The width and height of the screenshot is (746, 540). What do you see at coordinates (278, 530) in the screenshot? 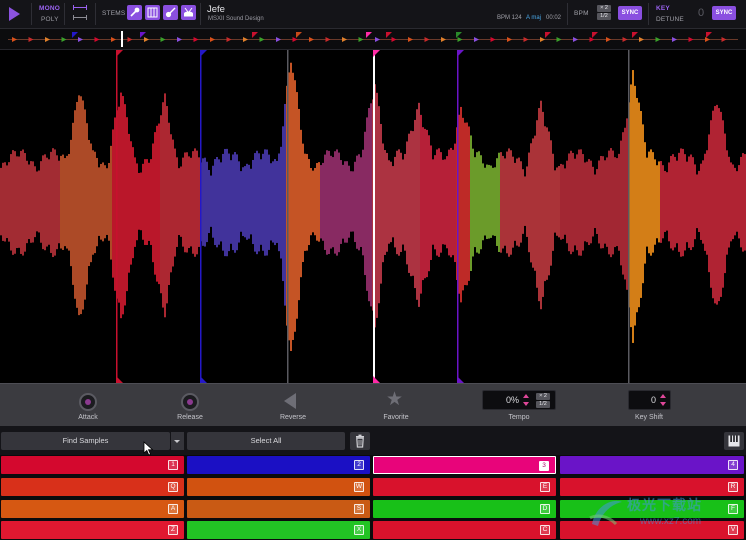
I see `pad-x: X` at bounding box center [278, 530].